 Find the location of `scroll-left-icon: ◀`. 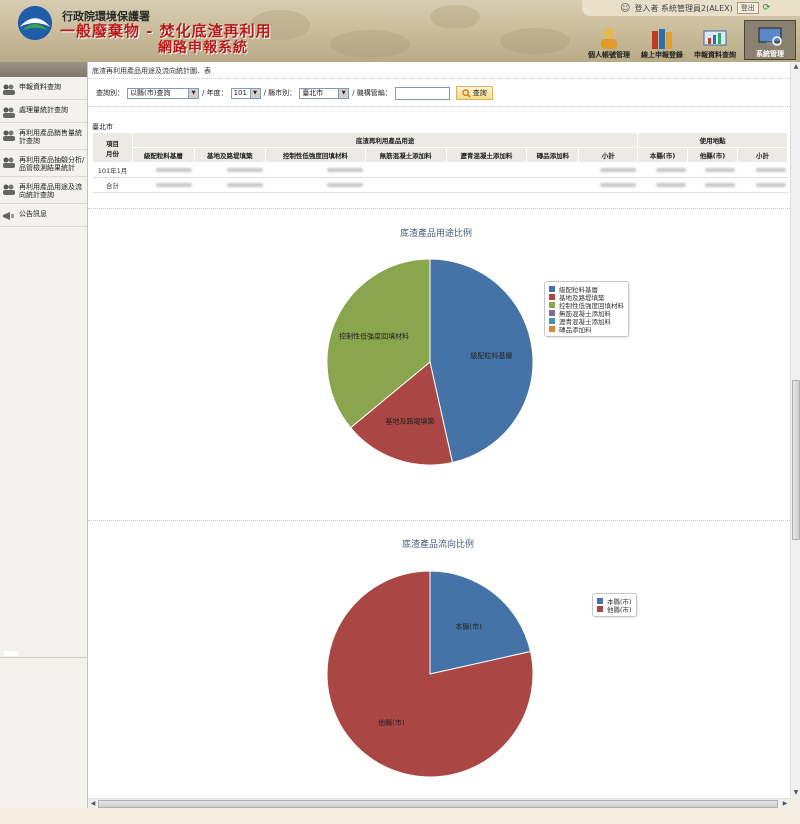

scroll-left-icon: ◀ is located at coordinates (93, 804).